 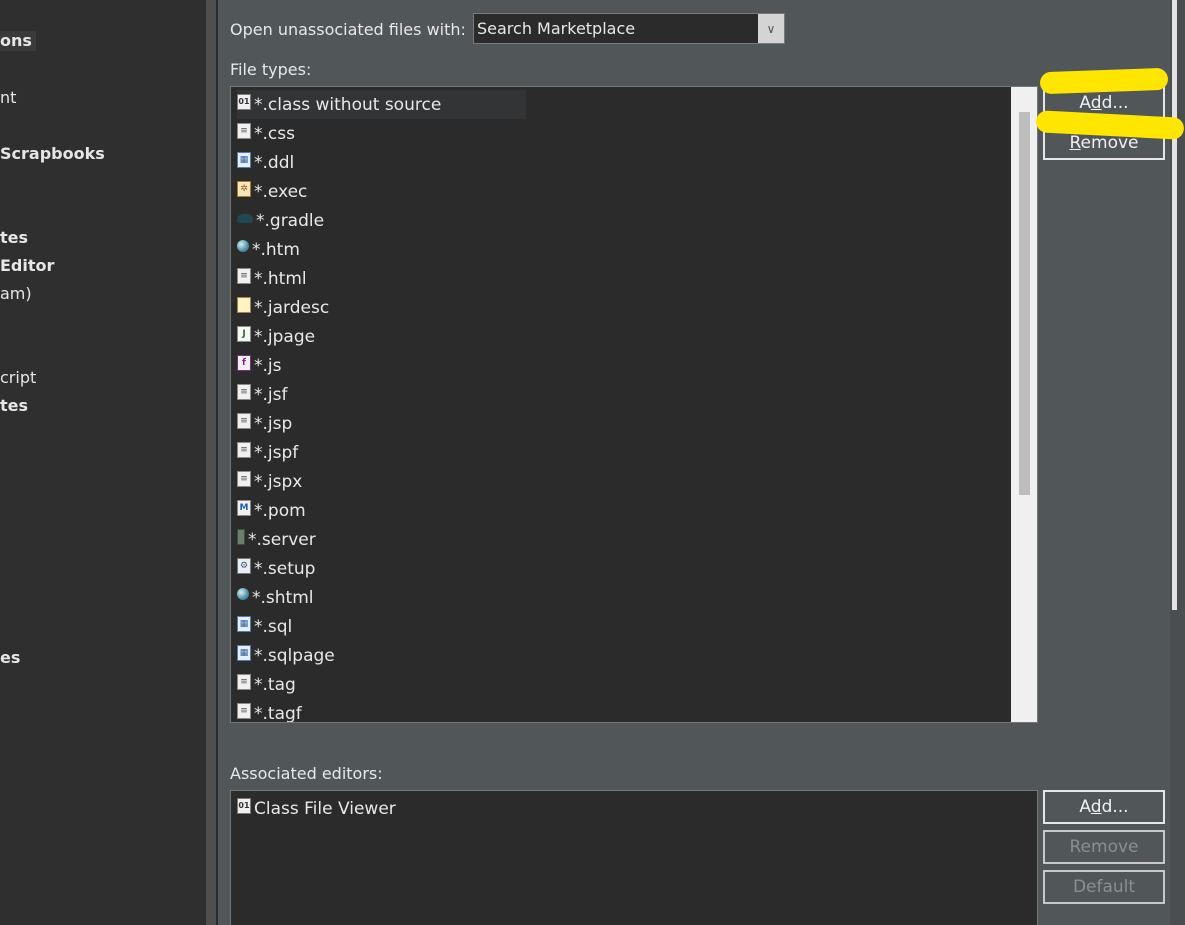 What do you see at coordinates (268, 365) in the screenshot?
I see `list-item-label: *.js` at bounding box center [268, 365].